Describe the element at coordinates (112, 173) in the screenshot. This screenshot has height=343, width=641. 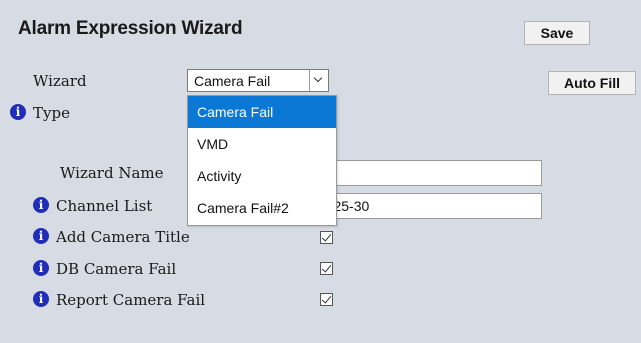
I see `wizard-name-label: Wizard Name` at that location.